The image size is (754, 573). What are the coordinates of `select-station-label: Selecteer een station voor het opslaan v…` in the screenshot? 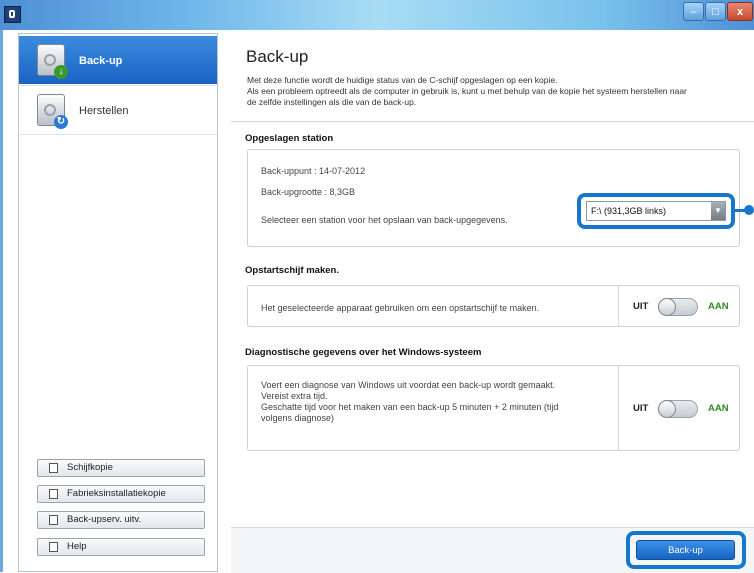 It's located at (384, 220).